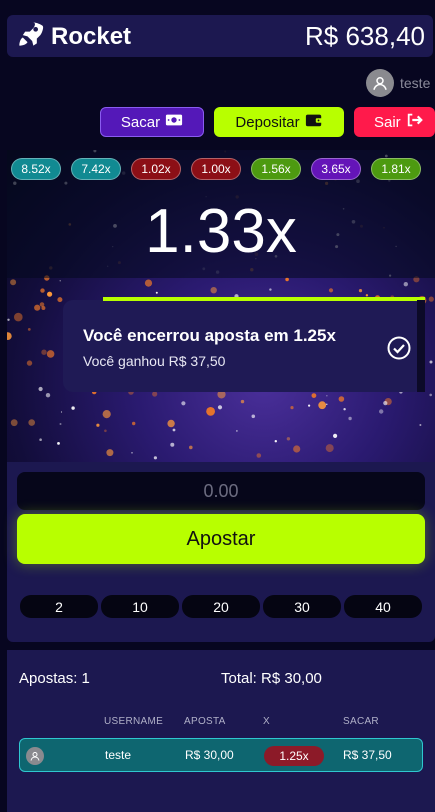 This screenshot has height=812, width=435. Describe the element at coordinates (216, 169) in the screenshot. I see `history-chip: 1.00x` at that location.